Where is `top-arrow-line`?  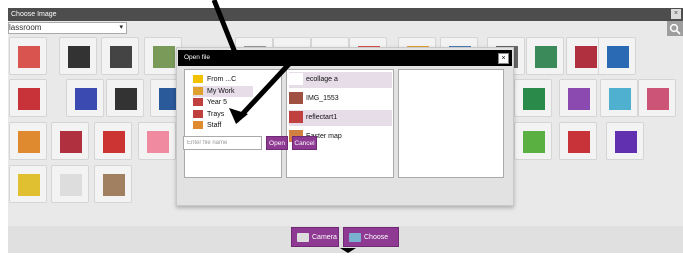
top-arrow-line is located at coordinates (225, 28).